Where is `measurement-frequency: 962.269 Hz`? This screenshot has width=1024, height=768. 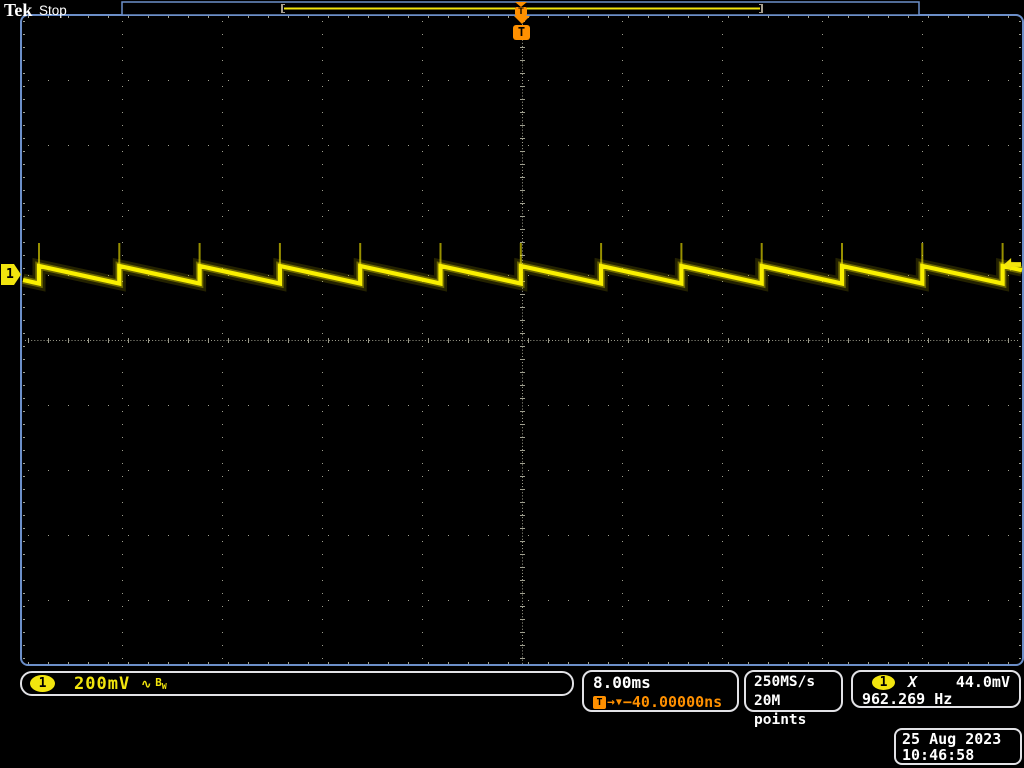 measurement-frequency: 962.269 Hz is located at coordinates (907, 699).